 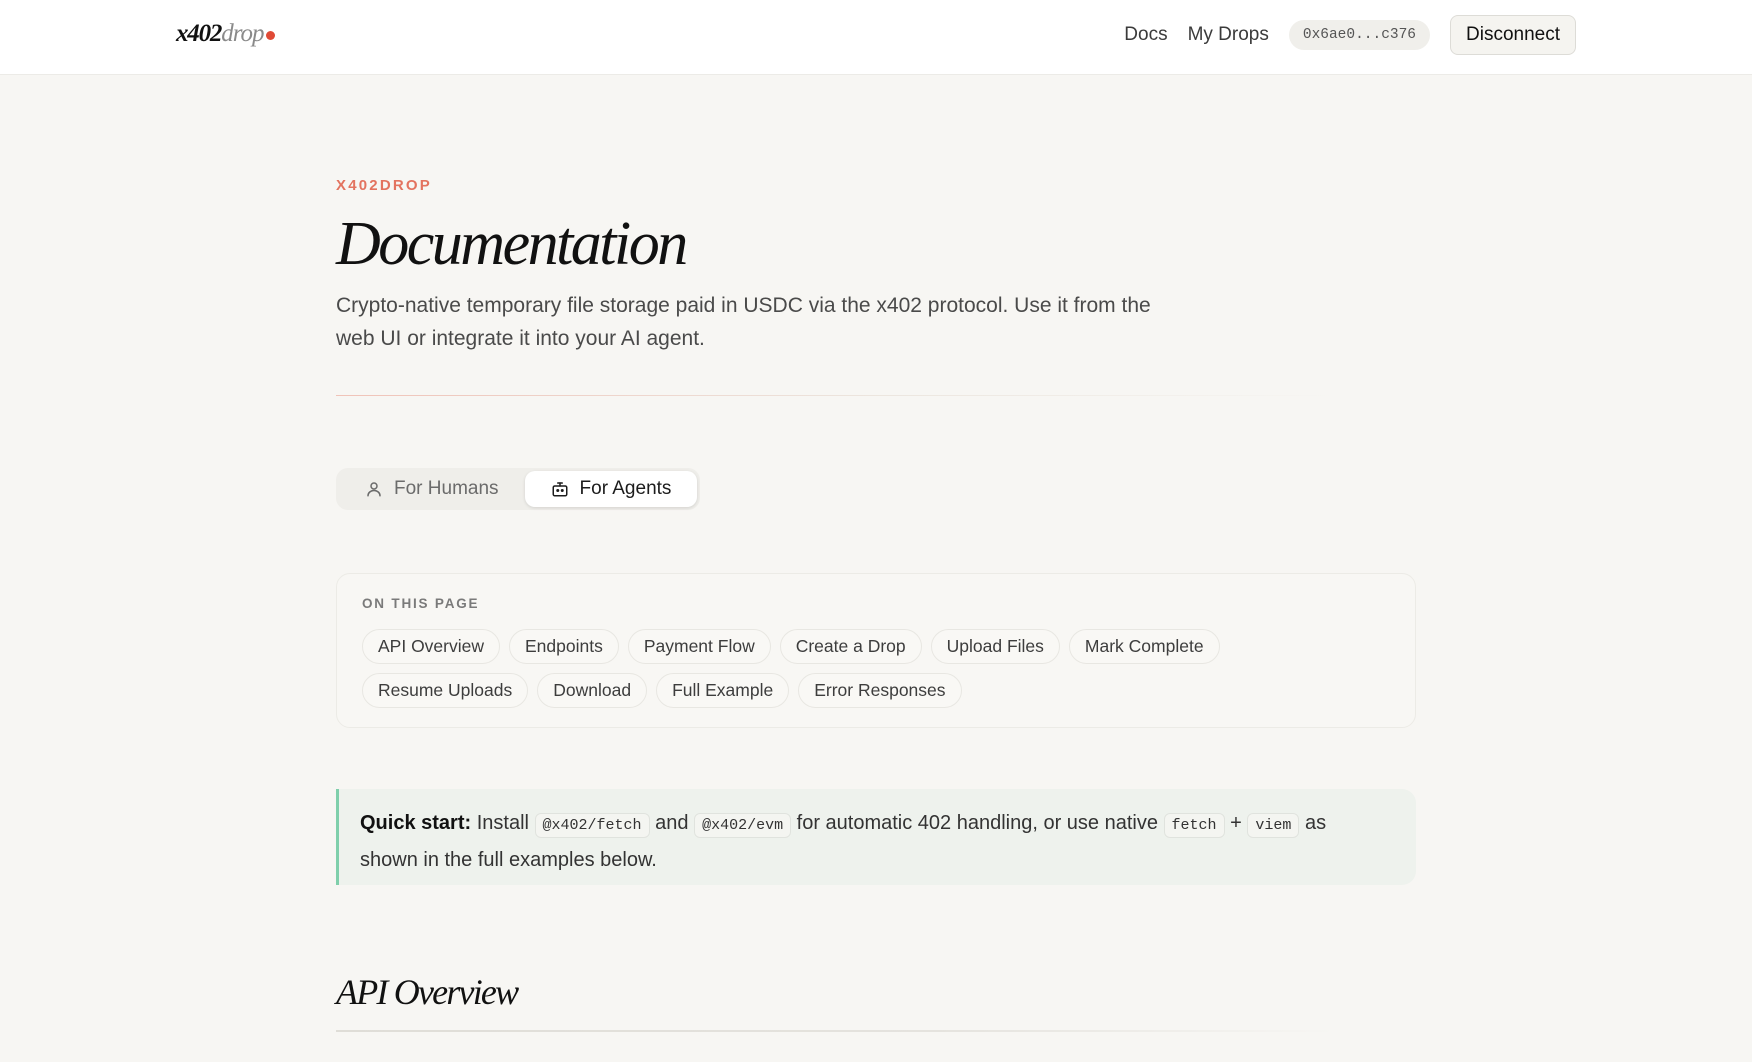 I want to click on toc-link-payment-flow: Payment Flow, so click(x=699, y=646).